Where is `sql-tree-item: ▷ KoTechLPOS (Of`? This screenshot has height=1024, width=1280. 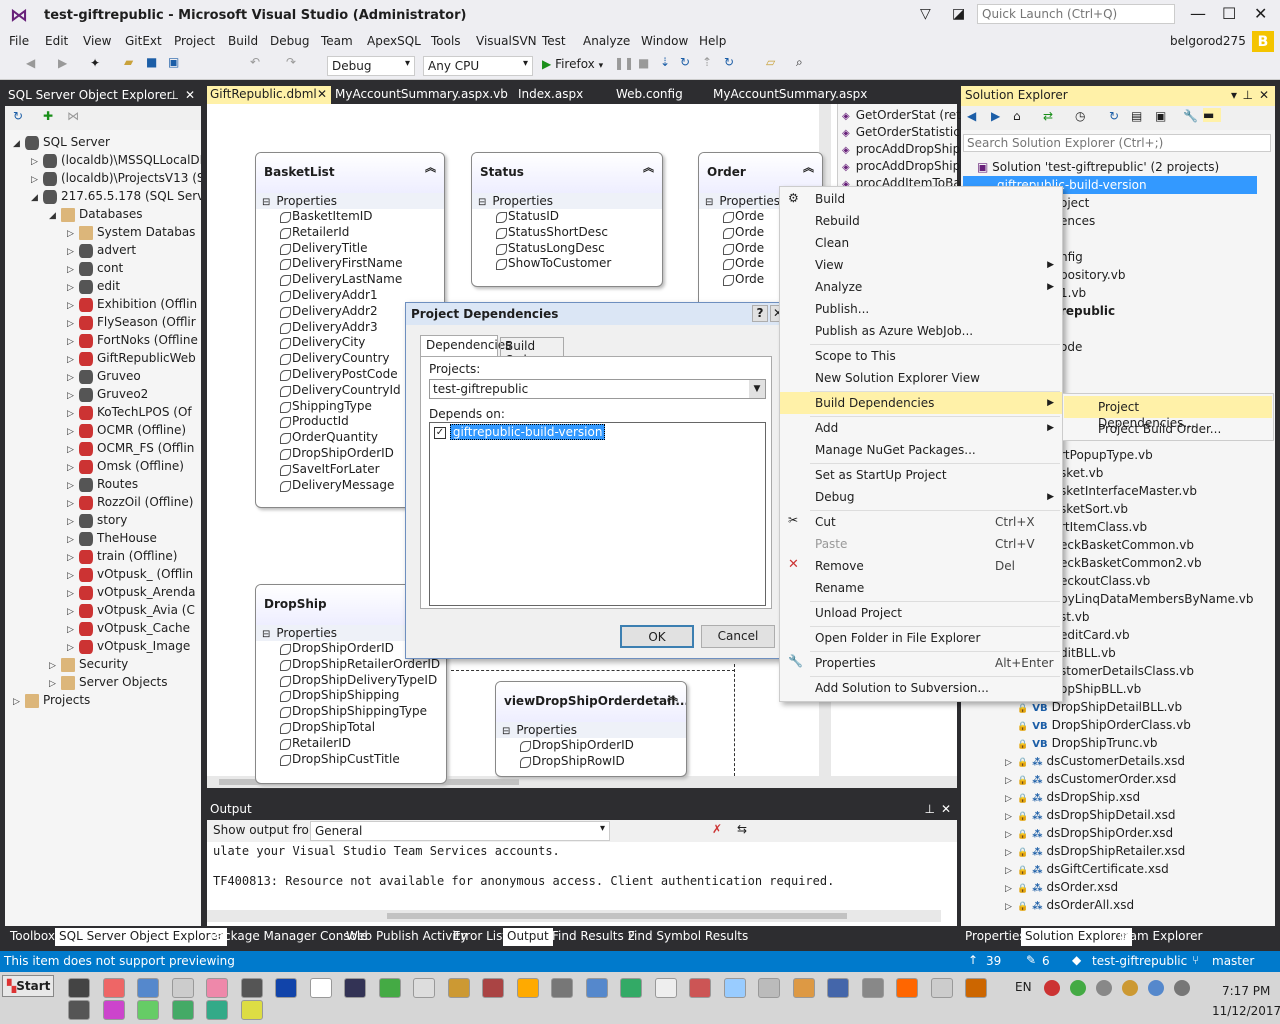 sql-tree-item: ▷ KoTechLPOS (Of is located at coordinates (129, 412).